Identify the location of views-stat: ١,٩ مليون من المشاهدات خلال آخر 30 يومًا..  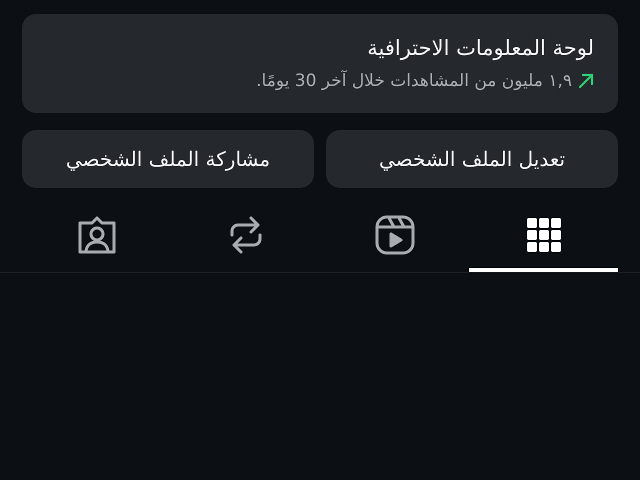
(414, 80).